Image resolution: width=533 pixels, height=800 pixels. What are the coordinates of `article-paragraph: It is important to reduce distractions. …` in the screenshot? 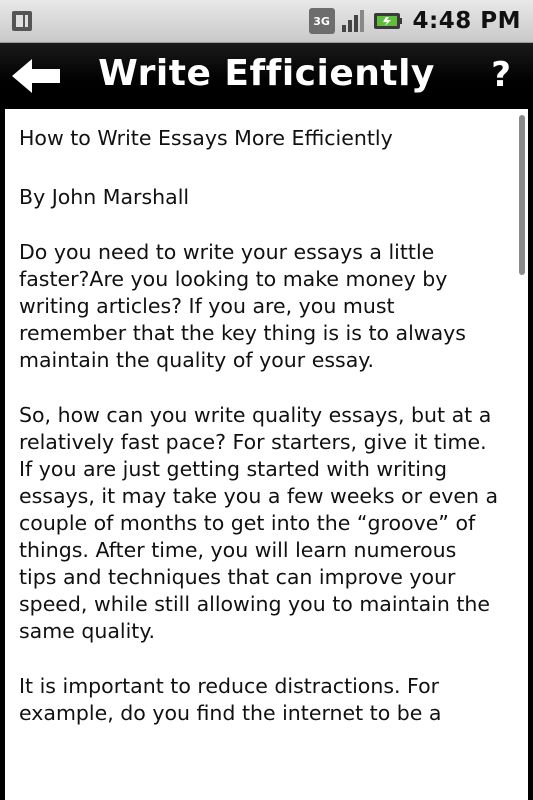 It's located at (230, 699).